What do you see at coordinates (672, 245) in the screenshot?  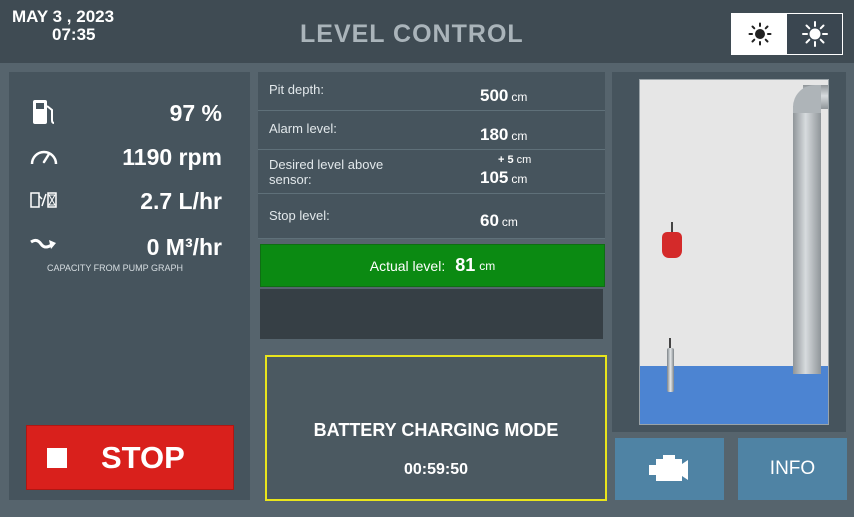 I see `alarm-float-switch` at bounding box center [672, 245].